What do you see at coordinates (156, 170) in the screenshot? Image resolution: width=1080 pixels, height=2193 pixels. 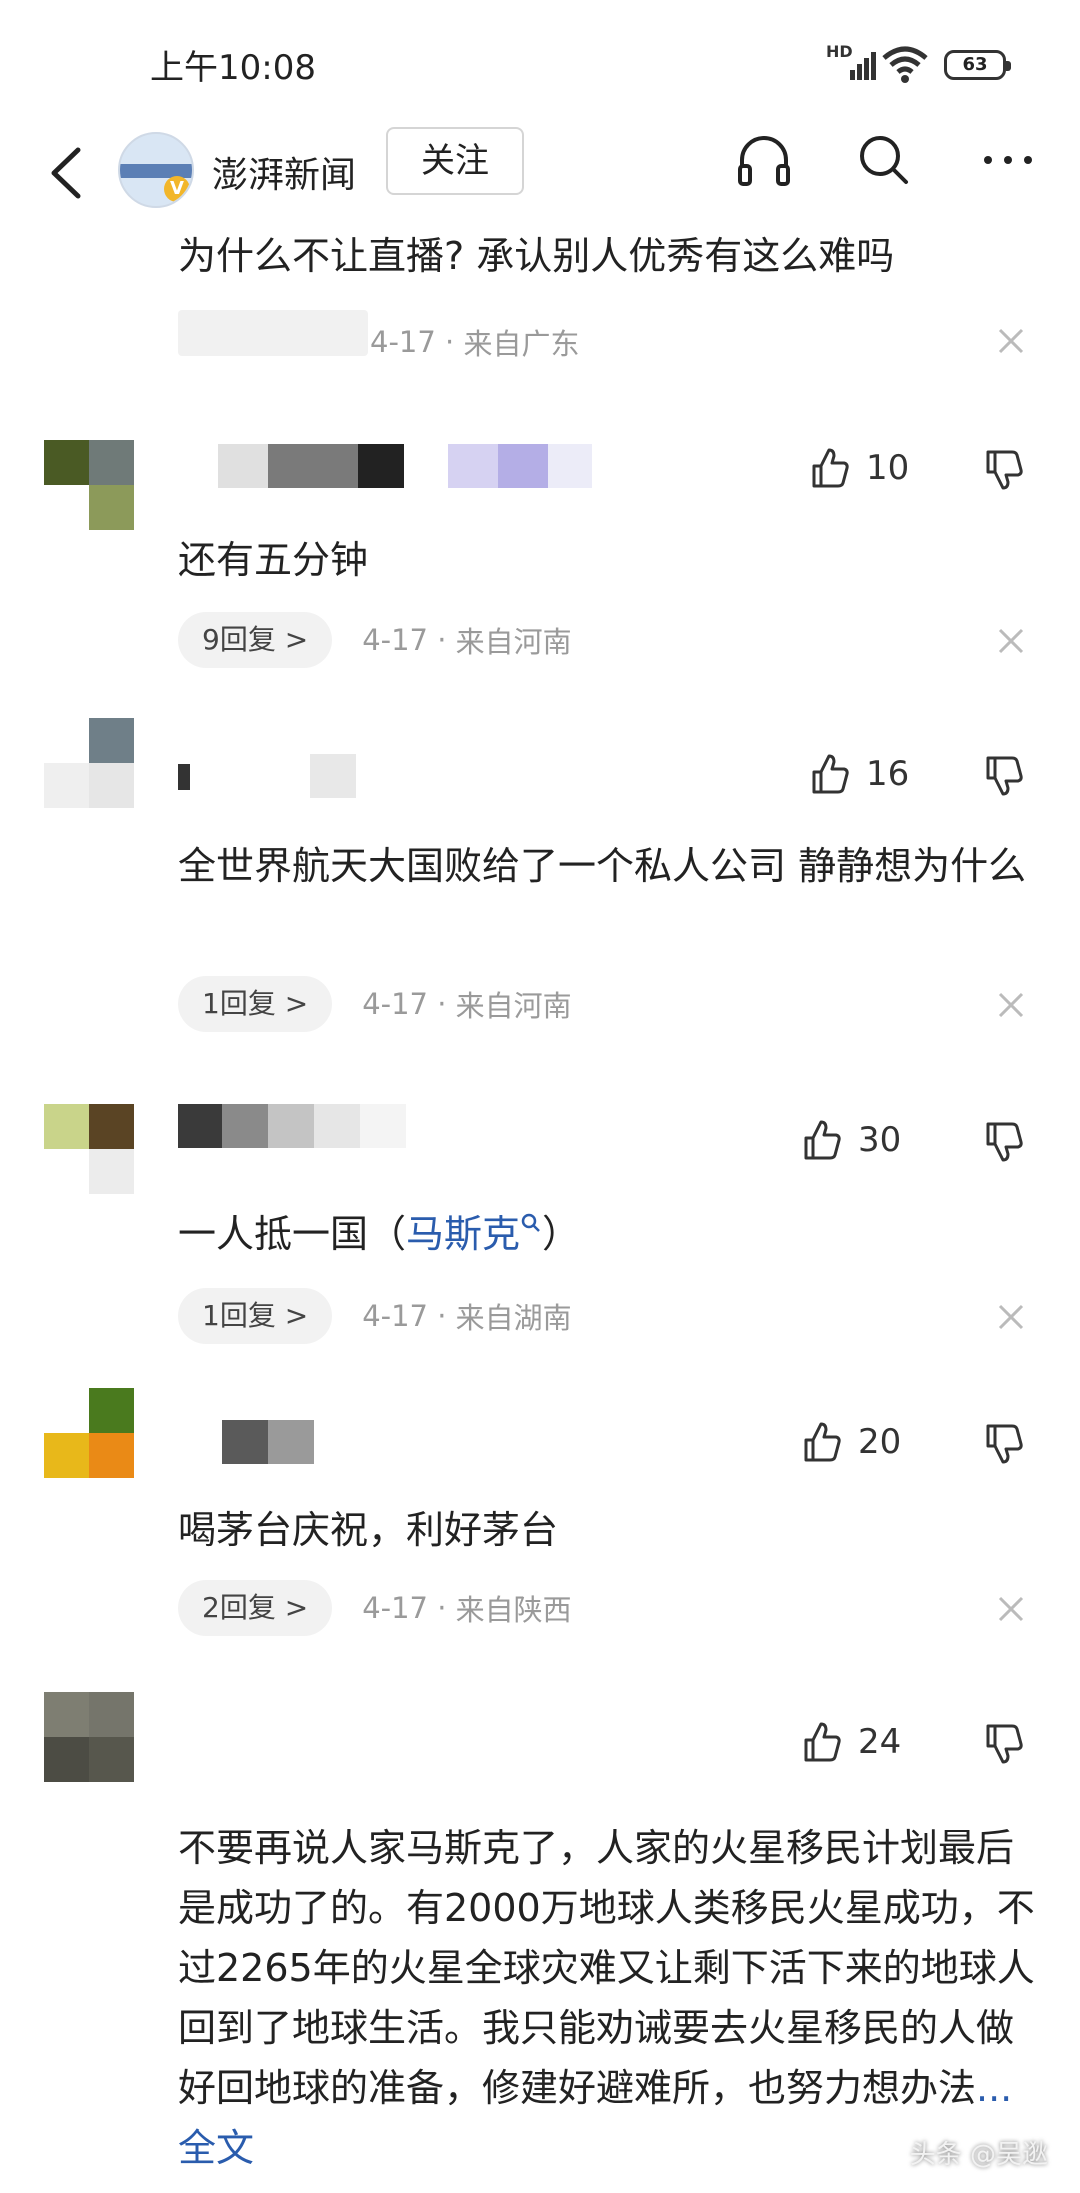 I see `publisher-avatar: V` at bounding box center [156, 170].